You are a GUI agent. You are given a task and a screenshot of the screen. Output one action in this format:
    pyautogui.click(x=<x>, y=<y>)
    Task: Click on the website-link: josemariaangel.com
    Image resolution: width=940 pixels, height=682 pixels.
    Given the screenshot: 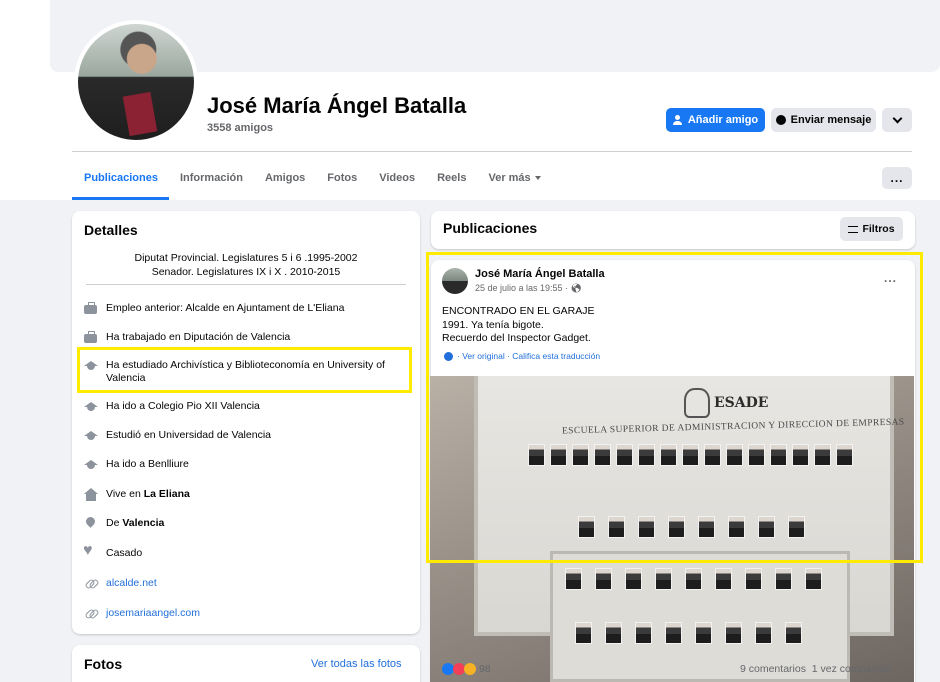 What is the action you would take?
    pyautogui.click(x=153, y=613)
    